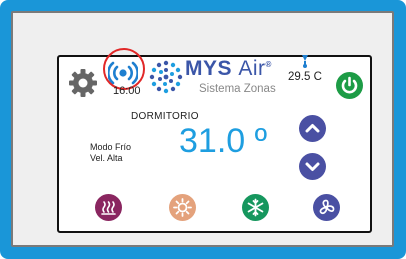  I want to click on clock-display: 16:00, so click(127, 91).